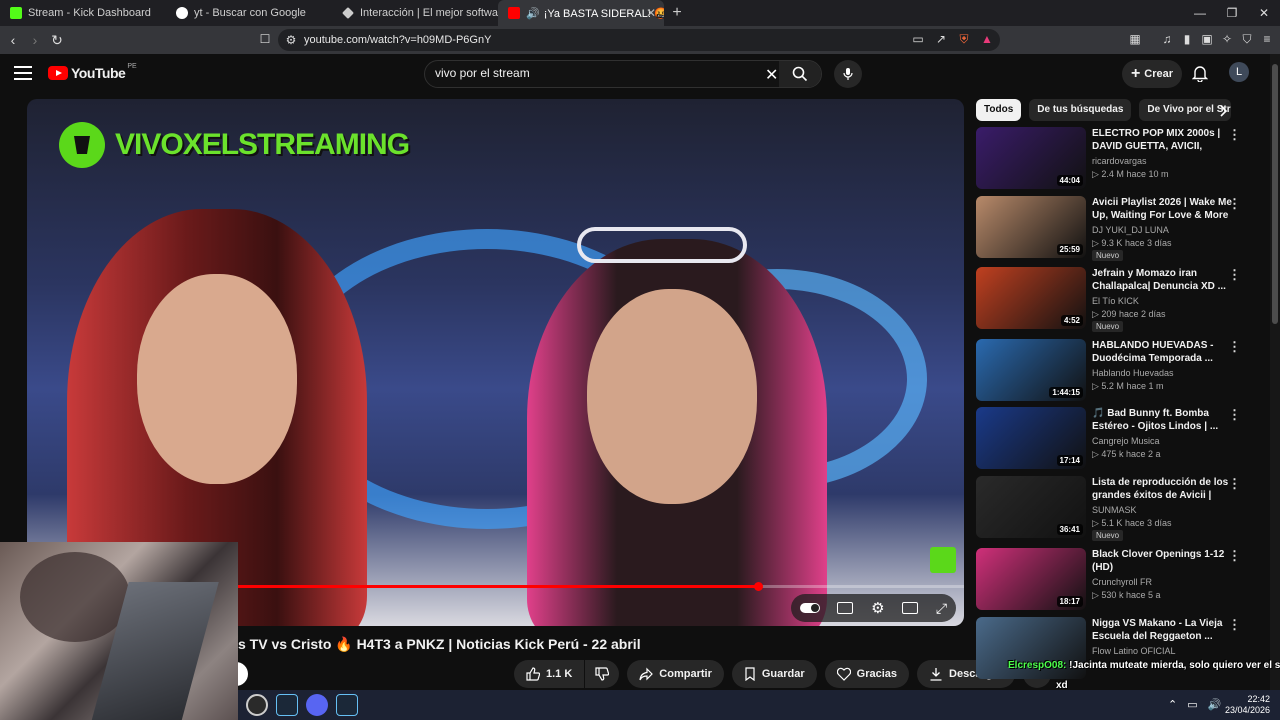 Image resolution: width=1280 pixels, height=720 pixels. Describe the element at coordinates (1227, 39) in the screenshot. I see `leo-ai-icon: ✧` at that location.